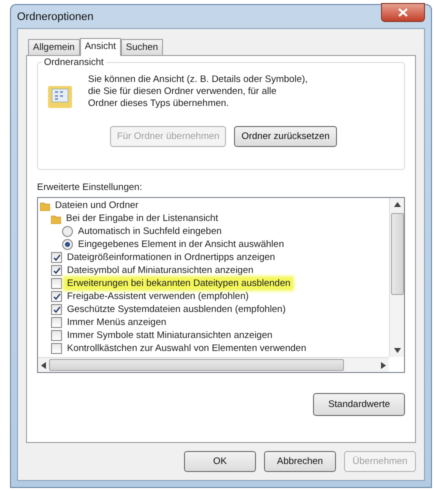 Image resolution: width=434 pixels, height=491 pixels. Describe the element at coordinates (300, 461) in the screenshot. I see `dialog-button: Abbrechen` at that location.